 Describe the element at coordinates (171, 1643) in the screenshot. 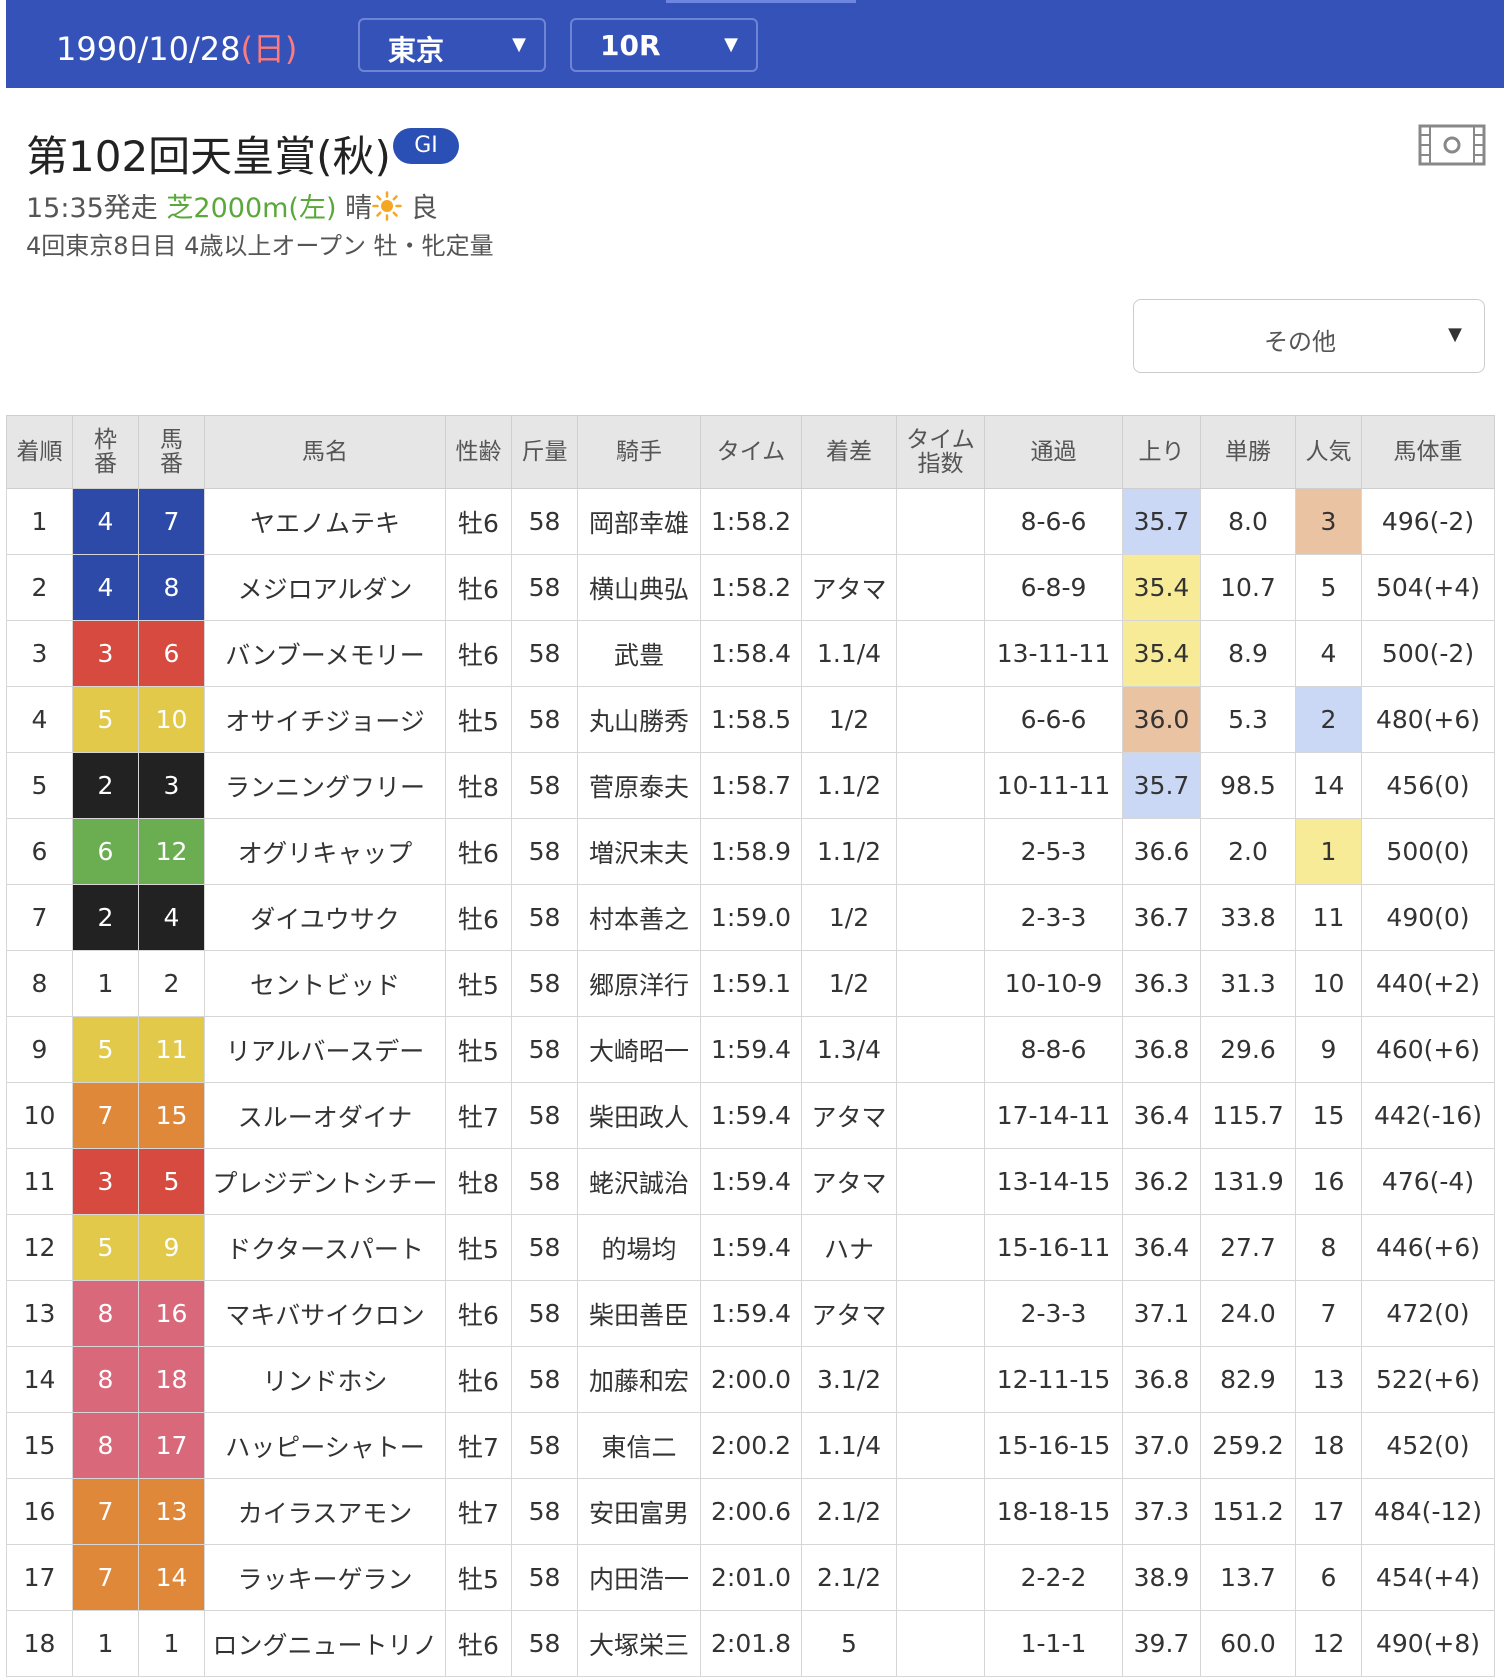

I see `horse-number-cell: 1` at that location.